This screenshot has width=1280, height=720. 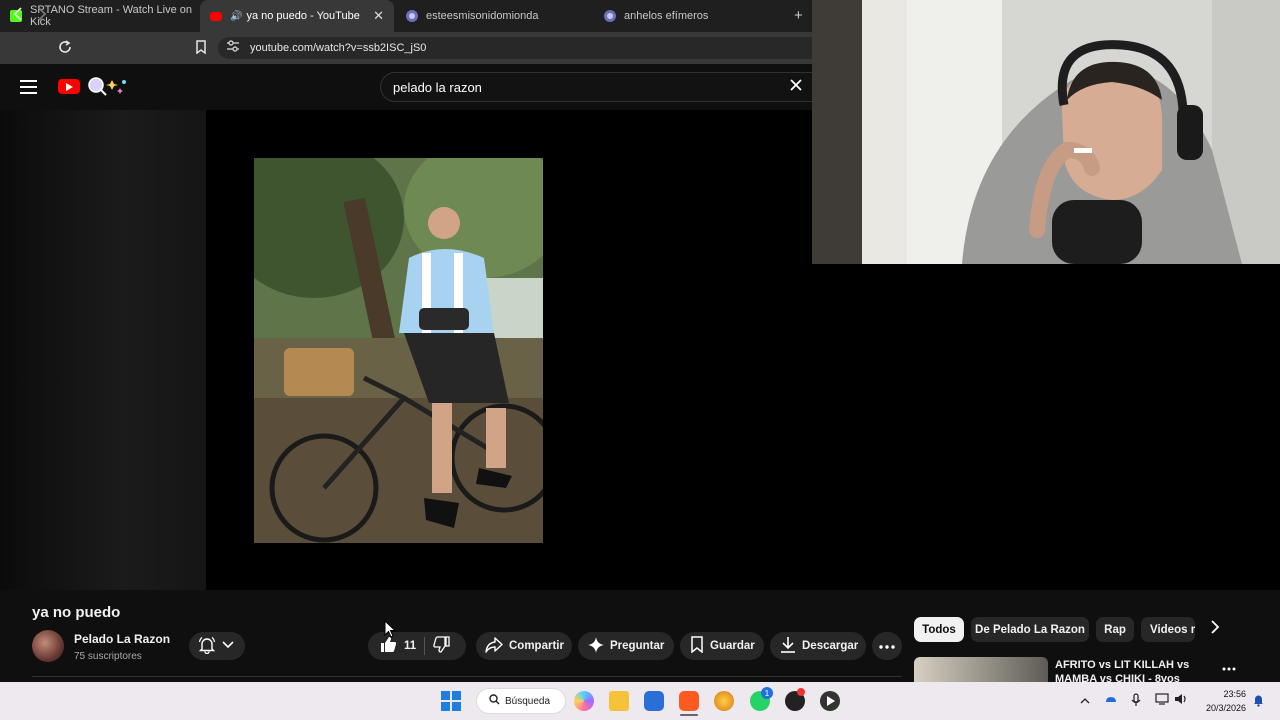 I want to click on video-frame-photo, so click(x=398, y=350).